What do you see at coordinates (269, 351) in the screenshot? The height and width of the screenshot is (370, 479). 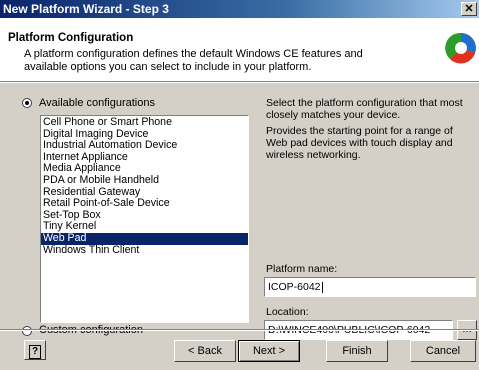 I see `next-button: Next >` at bounding box center [269, 351].